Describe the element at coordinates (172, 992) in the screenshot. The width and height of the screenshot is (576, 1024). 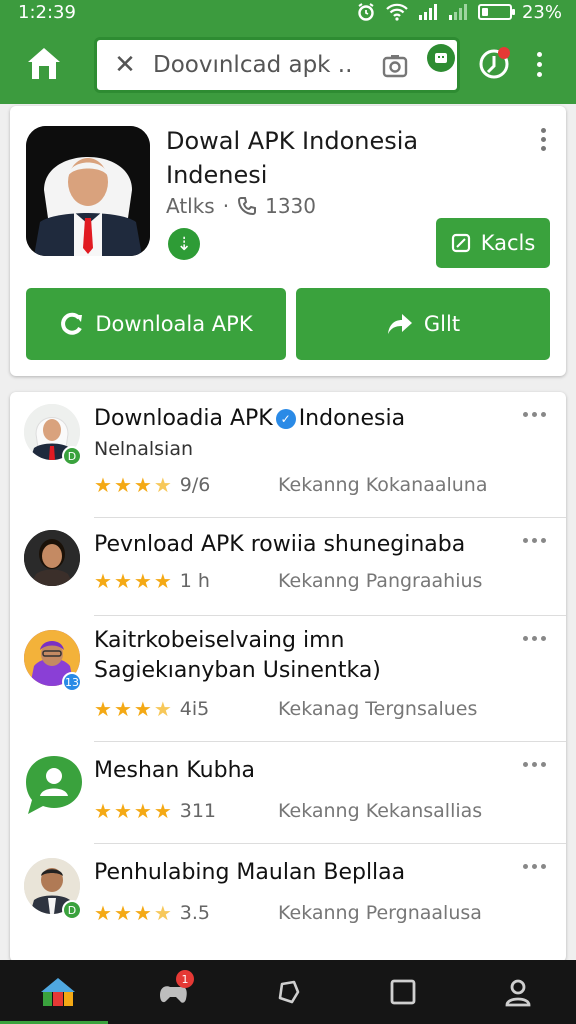
I see `nav-games` at that location.